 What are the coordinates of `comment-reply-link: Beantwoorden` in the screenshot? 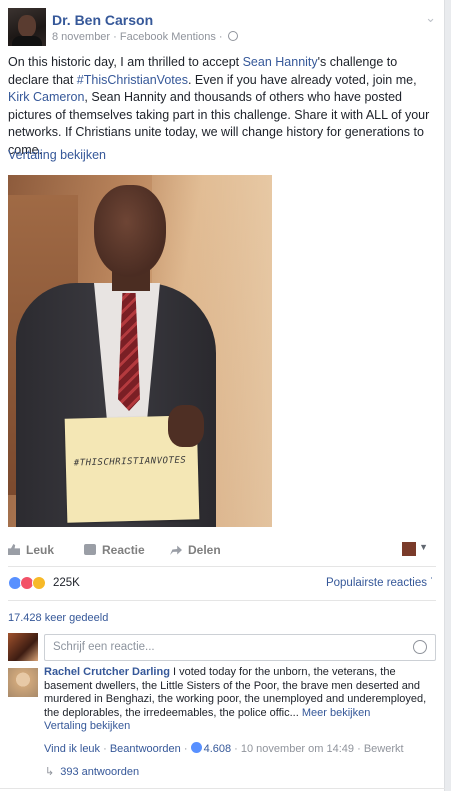 It's located at (145, 749).